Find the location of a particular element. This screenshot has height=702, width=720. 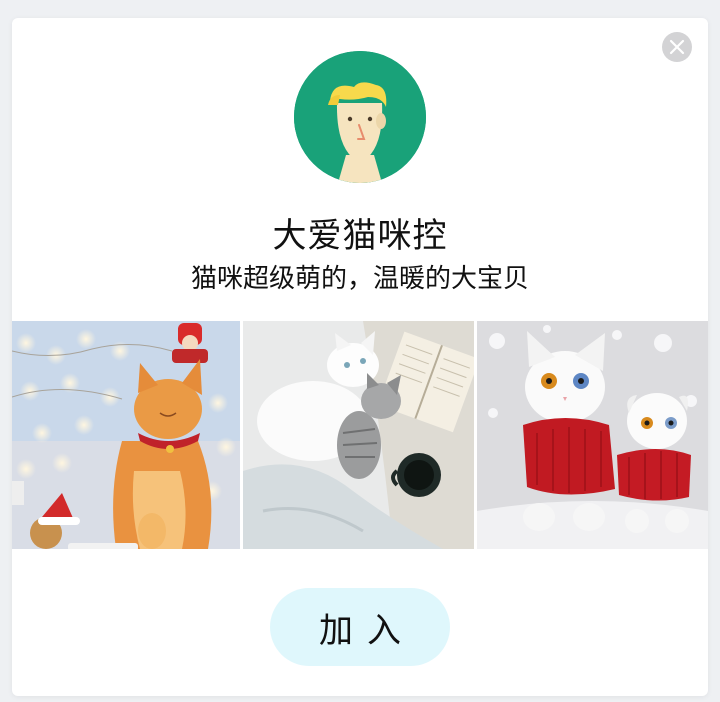

close-button is located at coordinates (677, 47).